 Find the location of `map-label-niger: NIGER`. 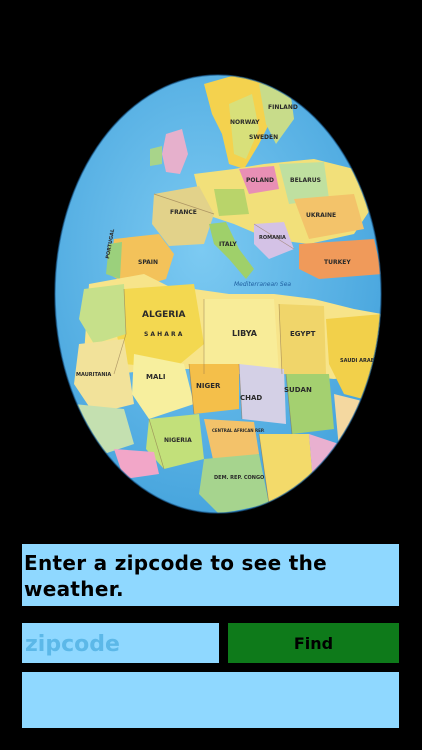

map-label-niger: NIGER is located at coordinates (208, 386).